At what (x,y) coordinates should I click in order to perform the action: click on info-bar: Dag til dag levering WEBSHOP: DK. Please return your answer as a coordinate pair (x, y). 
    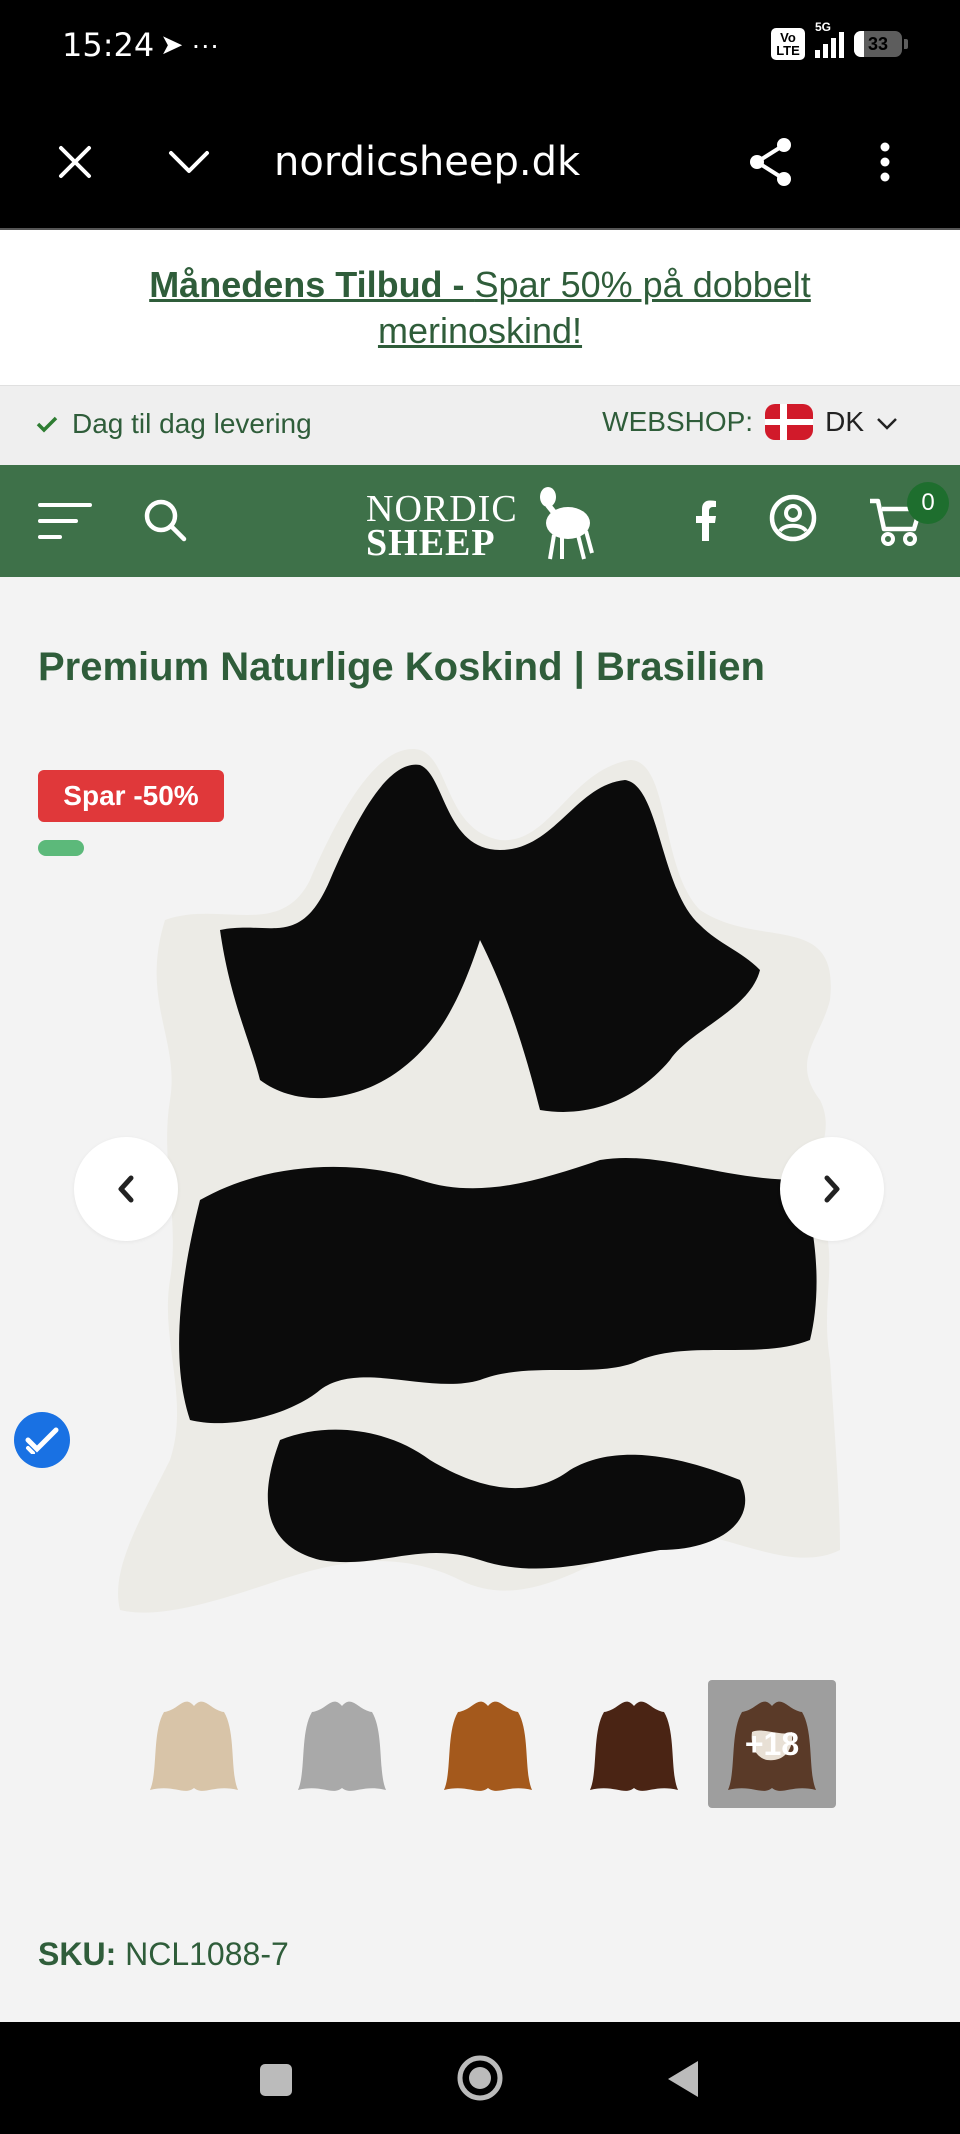
    Looking at the image, I should click on (480, 425).